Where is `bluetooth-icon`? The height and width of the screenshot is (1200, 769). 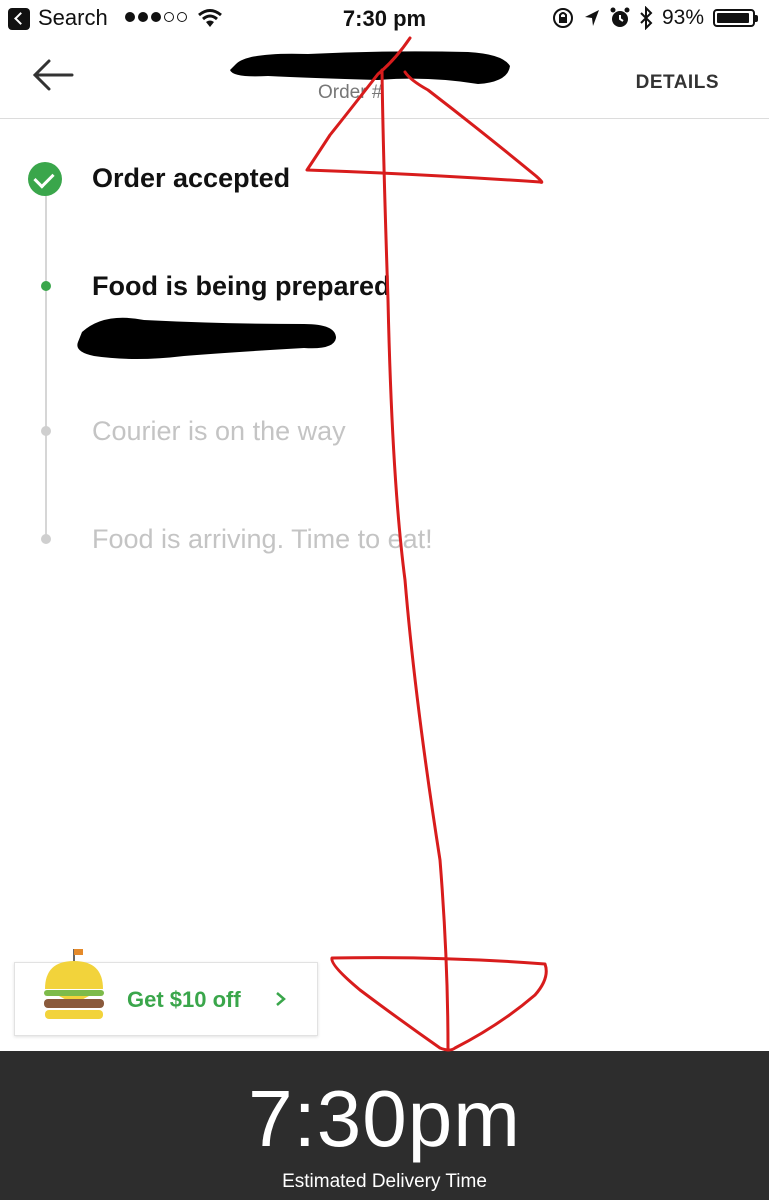
bluetooth-icon is located at coordinates (646, 18).